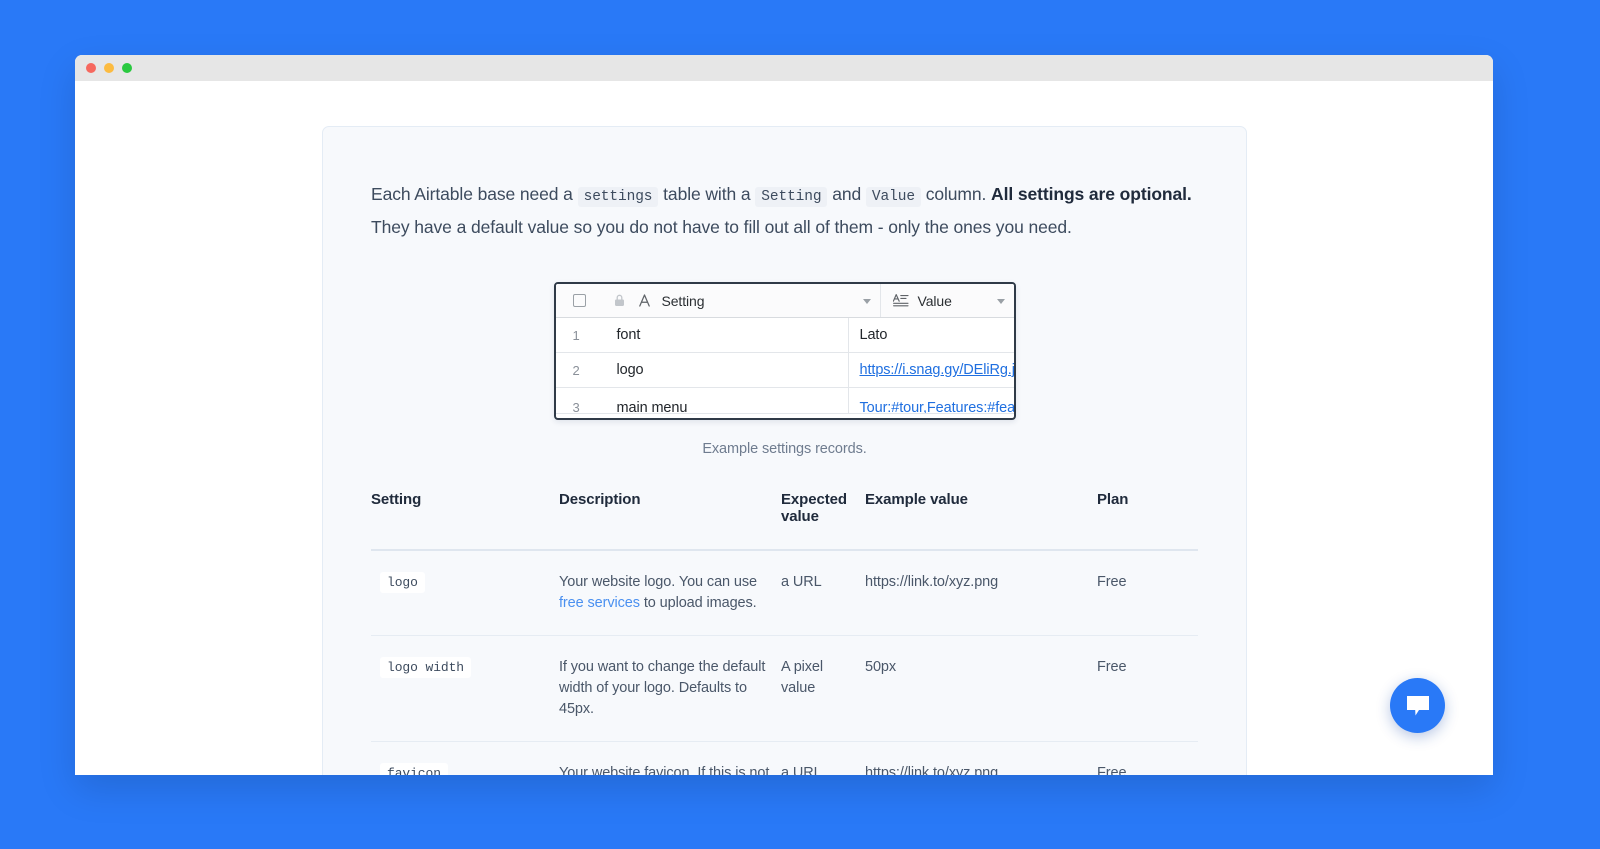  I want to click on airtable-col-value: Value, so click(947, 300).